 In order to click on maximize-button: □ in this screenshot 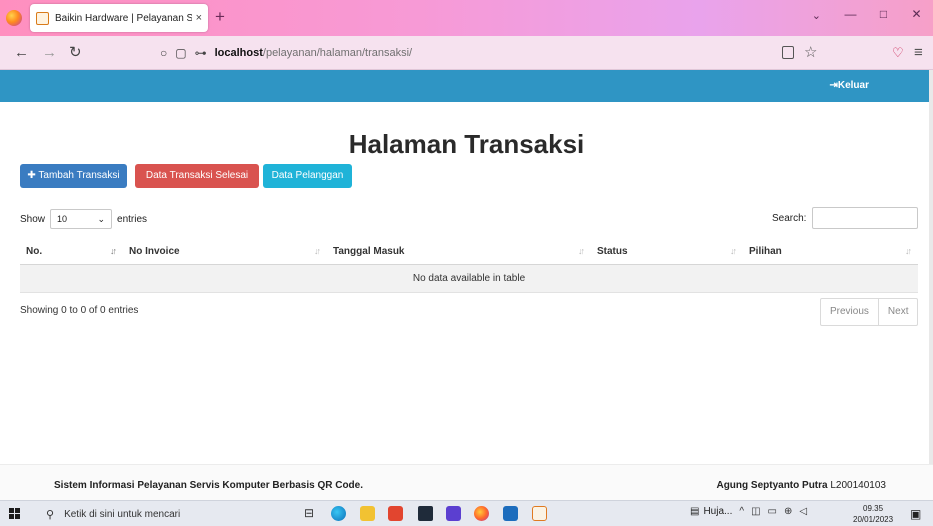, I will do `click(883, 14)`.